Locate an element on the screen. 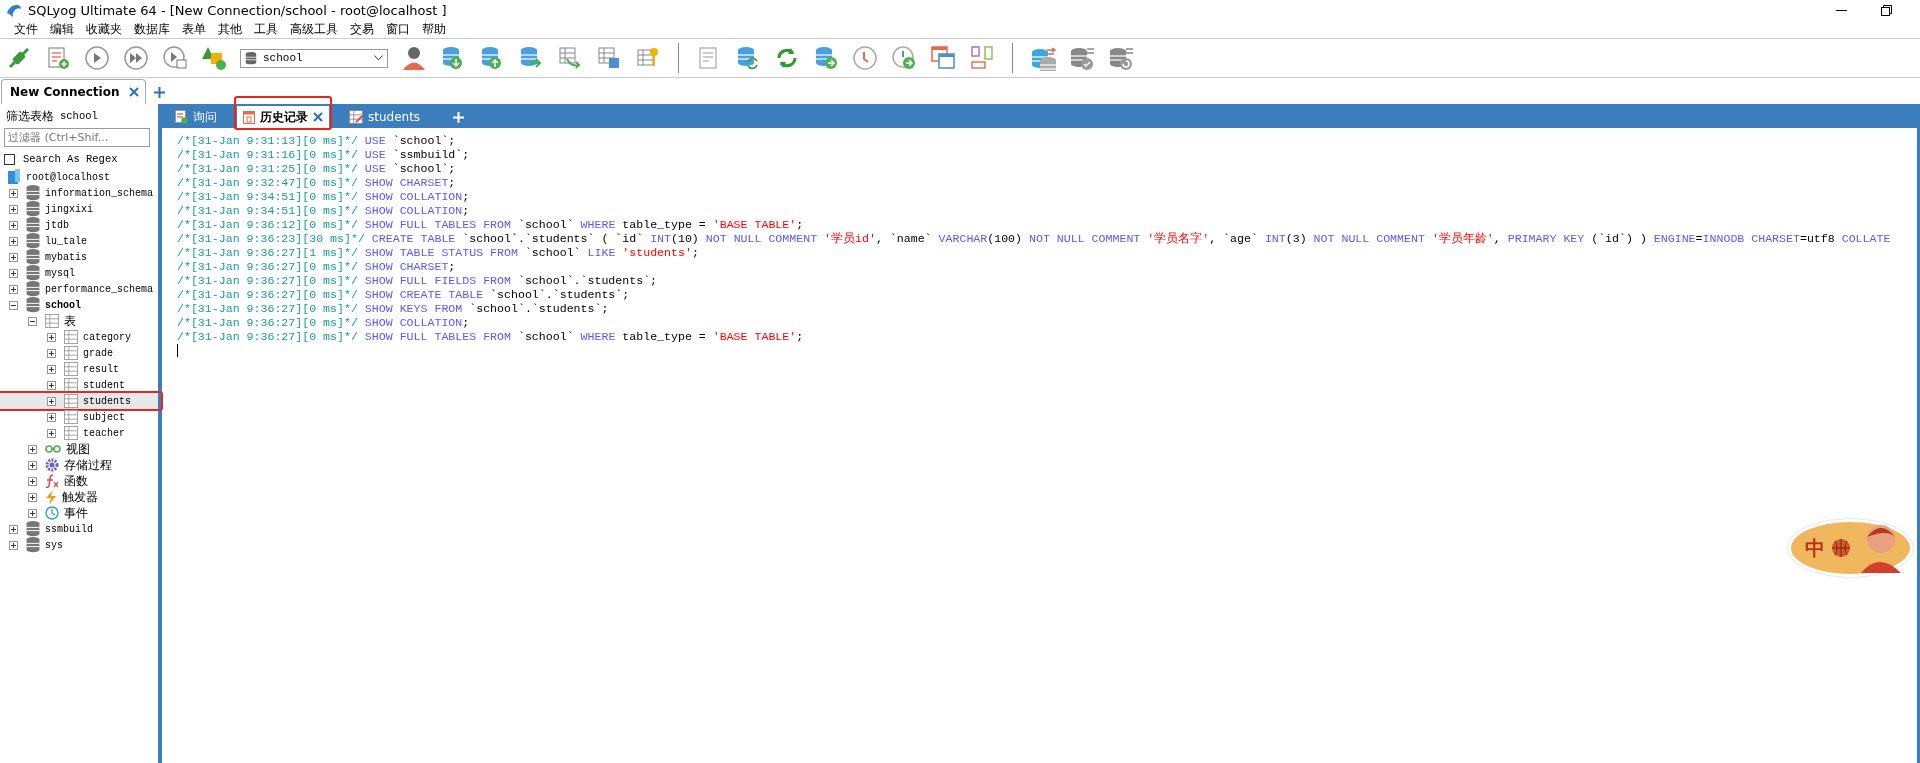 This screenshot has width=1920, height=763. log-line: /*[31-Jan 9:31:13][0 ms]*/ USE `school`; is located at coordinates (317, 141).